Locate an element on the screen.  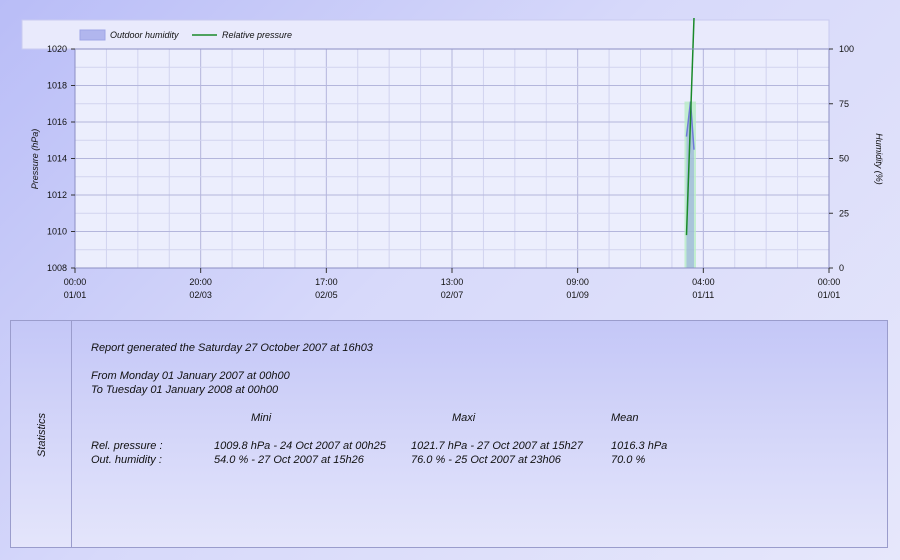
header-maxi: Maxi is located at coordinates (464, 418).